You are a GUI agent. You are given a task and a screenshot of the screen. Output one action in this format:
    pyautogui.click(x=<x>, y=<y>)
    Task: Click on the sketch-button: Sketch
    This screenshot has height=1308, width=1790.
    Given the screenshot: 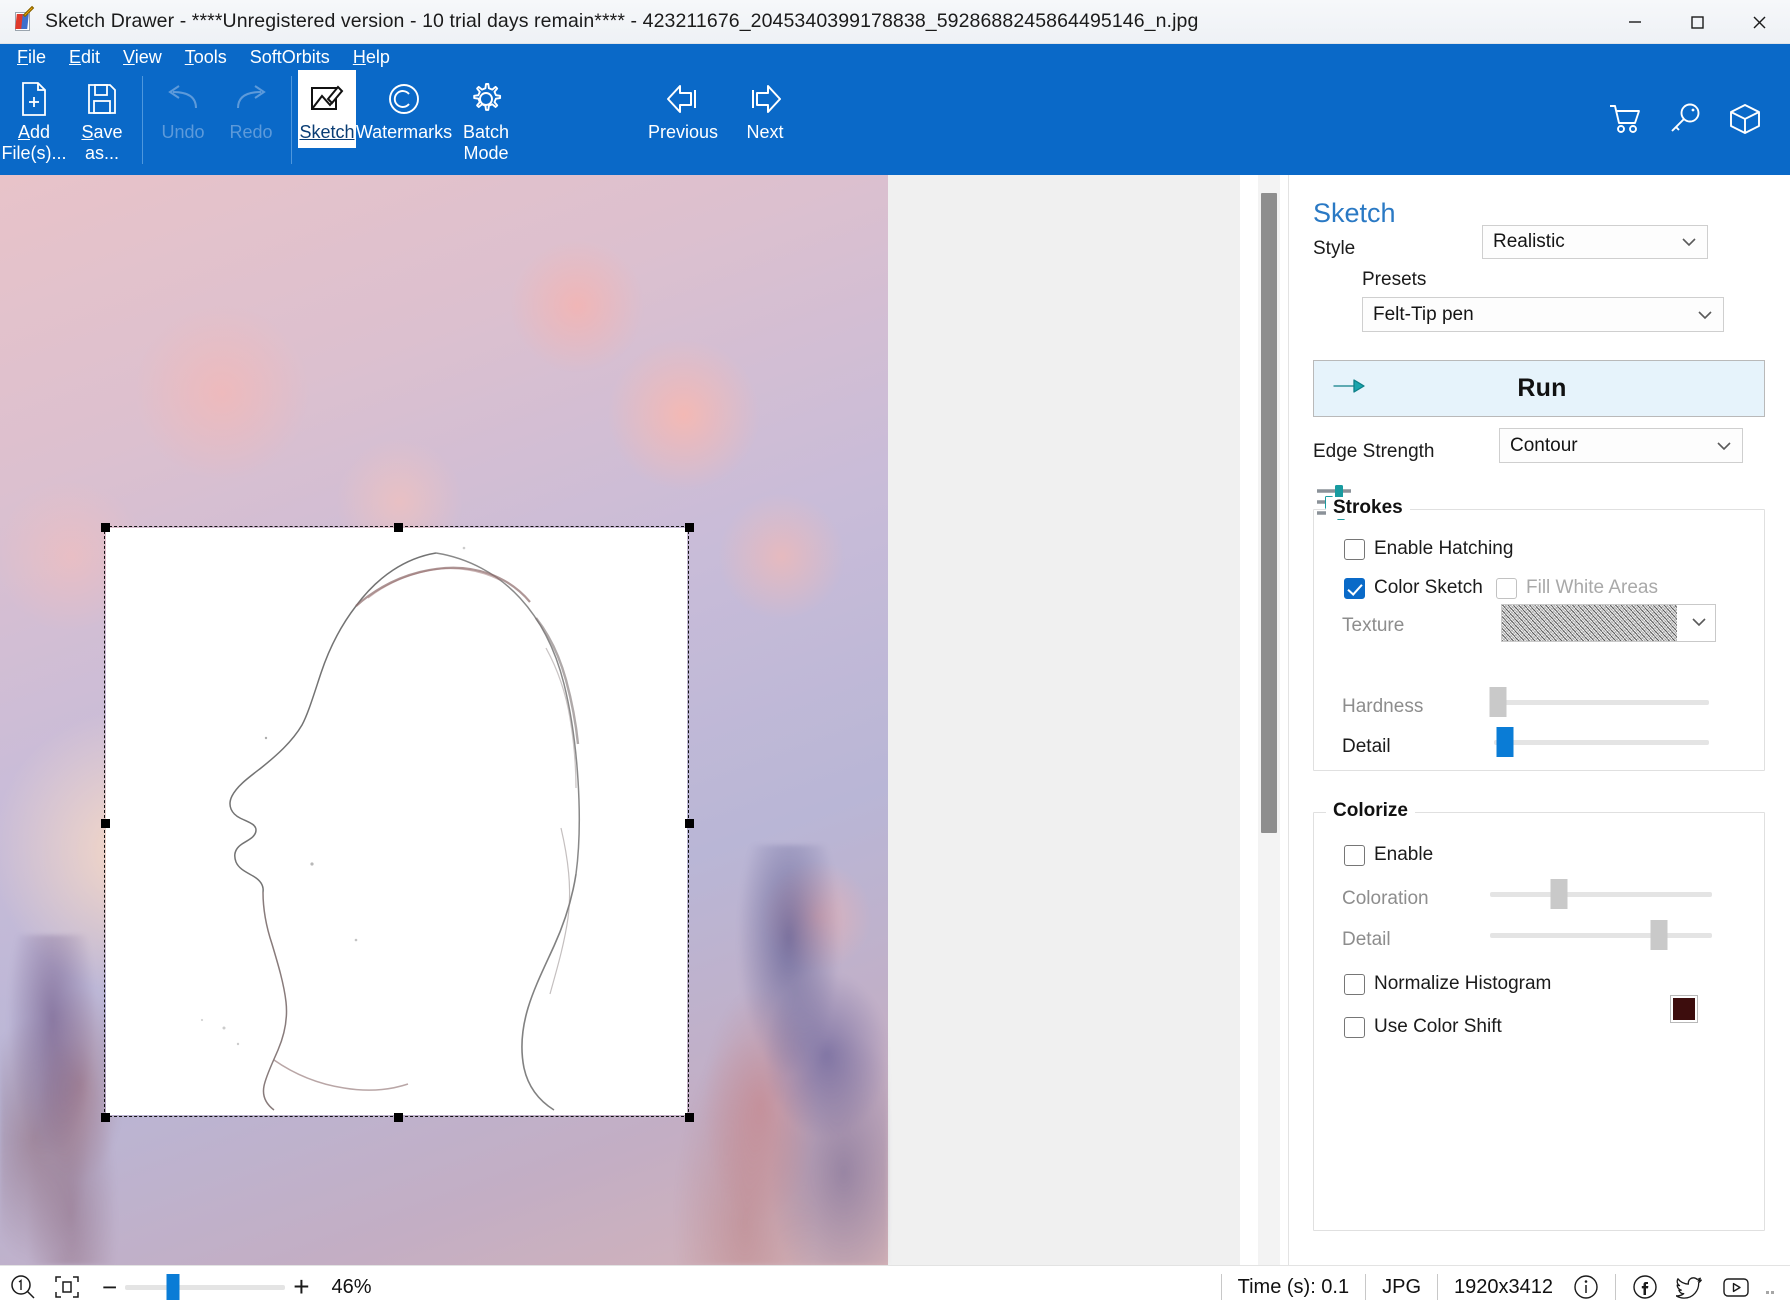 What is the action you would take?
    pyautogui.click(x=327, y=109)
    